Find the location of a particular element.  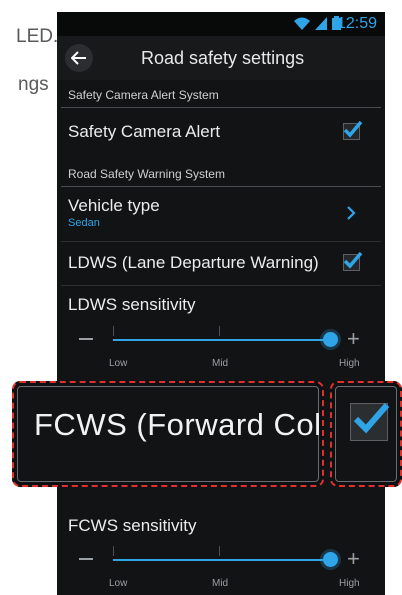

action-bar: Road safety settings is located at coordinates (221, 58).